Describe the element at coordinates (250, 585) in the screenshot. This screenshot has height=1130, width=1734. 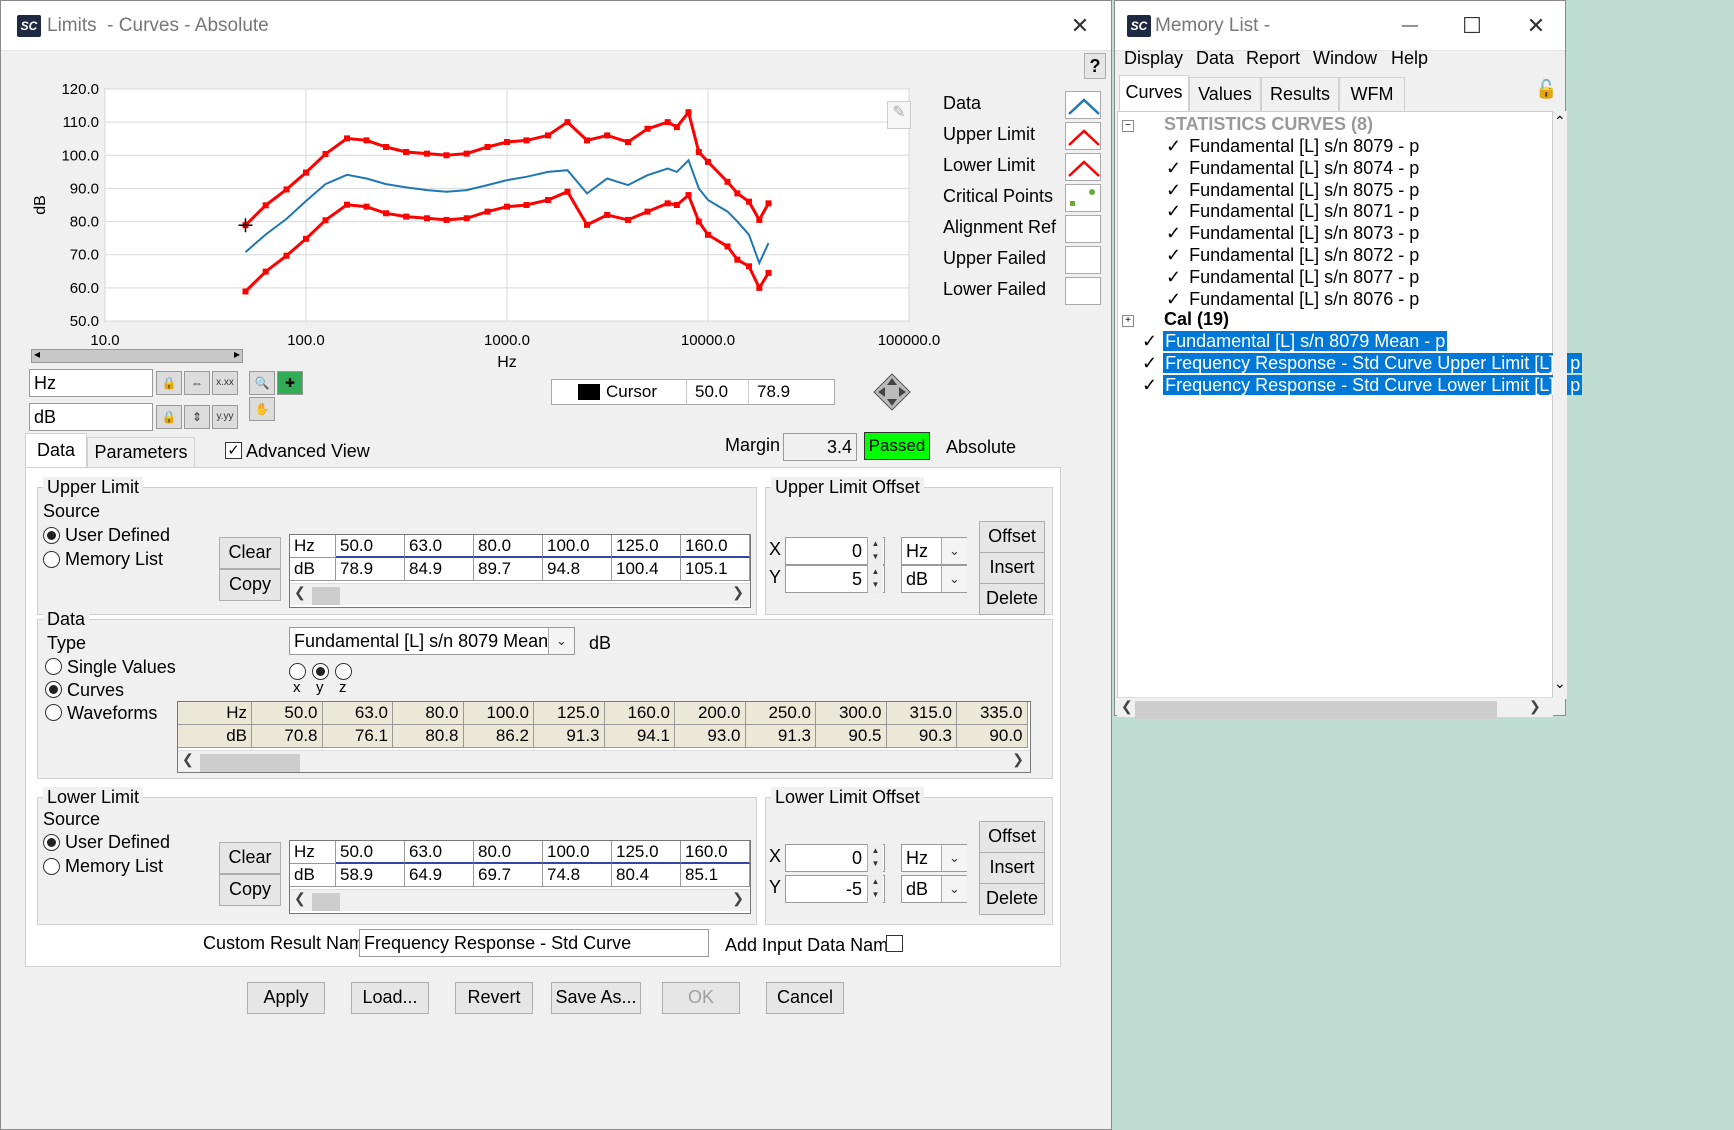
I see `upper-copy-button: Copy` at that location.